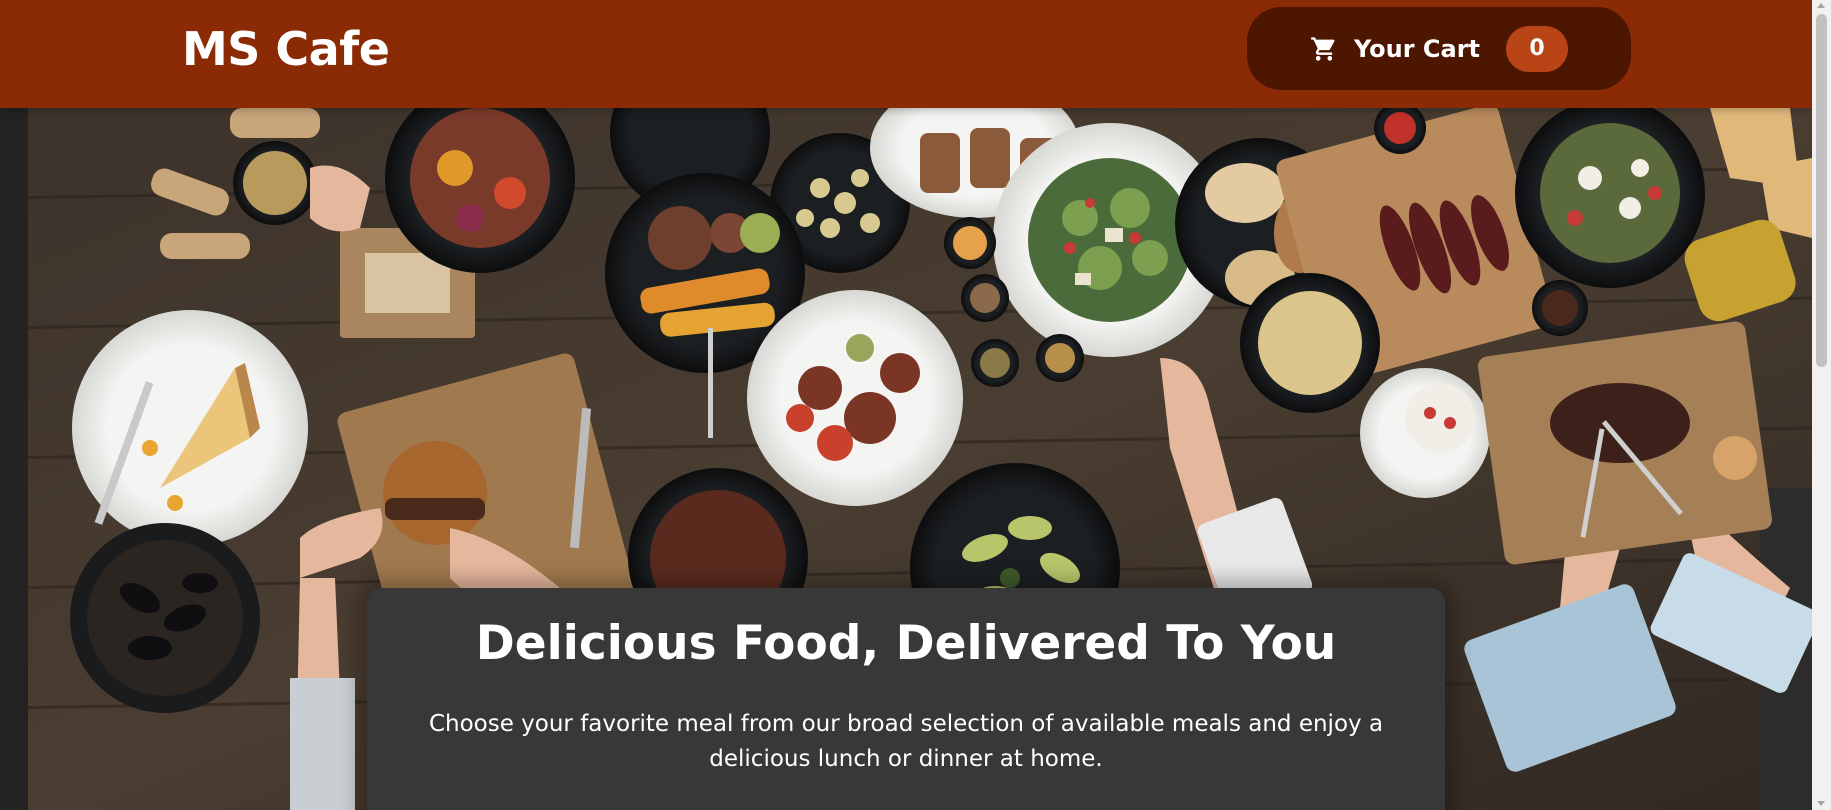 The height and width of the screenshot is (810, 1831). What do you see at coordinates (1821, 5) in the screenshot?
I see `scroll-up-arrow-icon` at bounding box center [1821, 5].